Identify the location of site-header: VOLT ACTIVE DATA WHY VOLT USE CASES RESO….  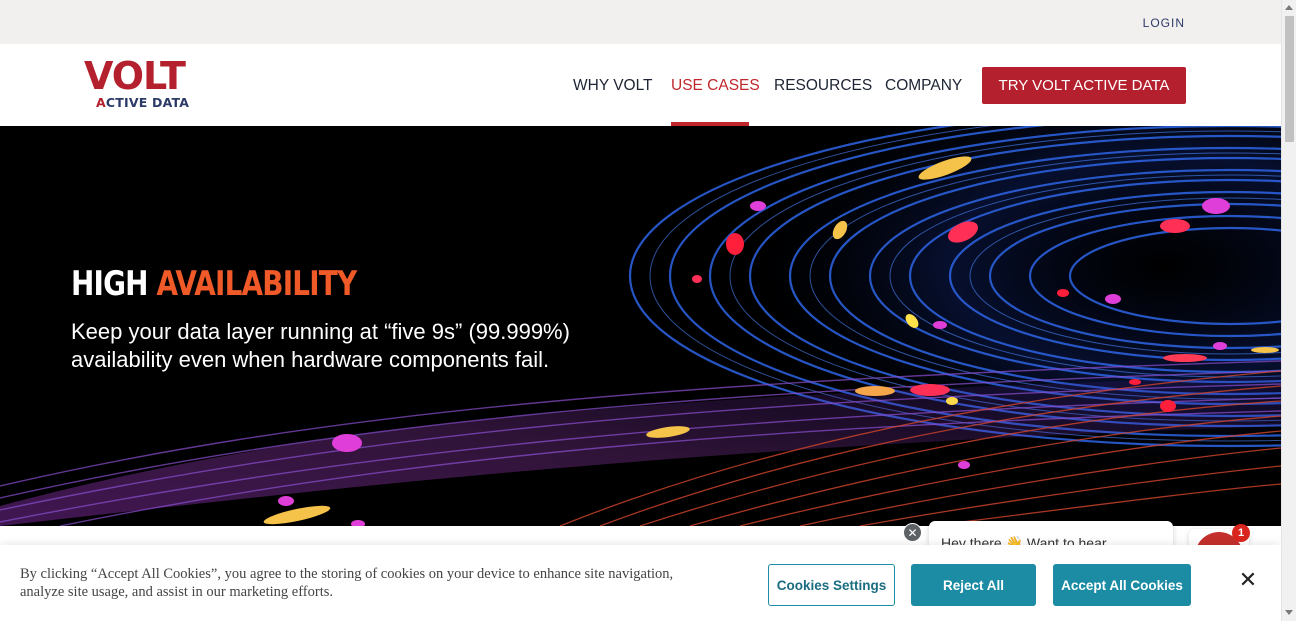
(640, 85).